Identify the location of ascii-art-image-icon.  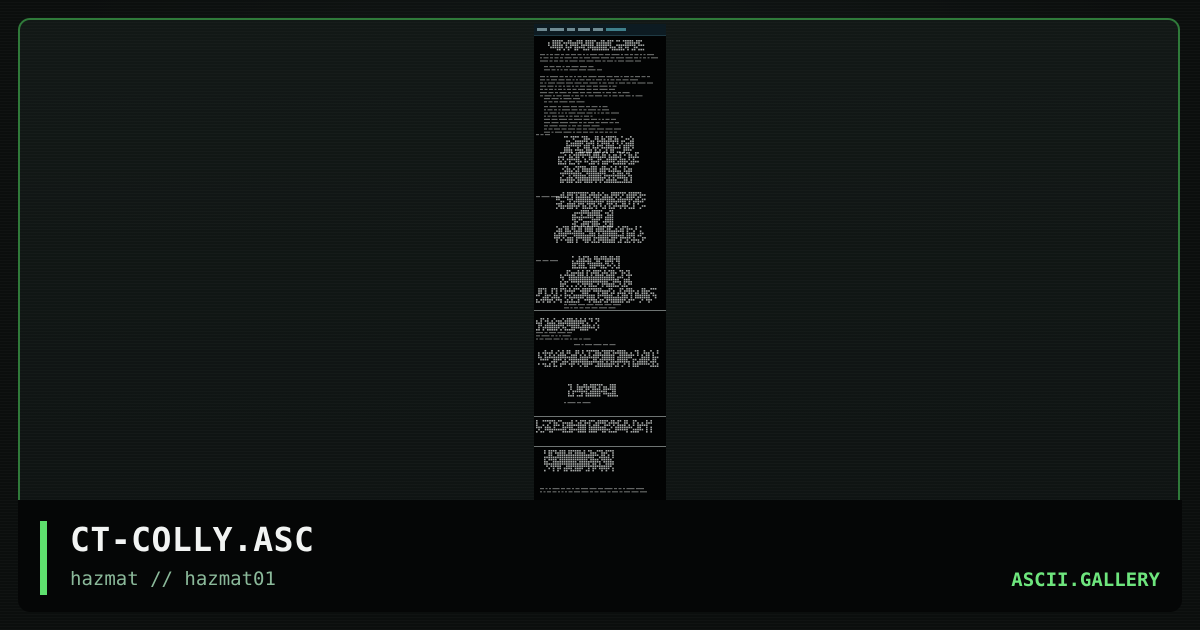
(600, 266).